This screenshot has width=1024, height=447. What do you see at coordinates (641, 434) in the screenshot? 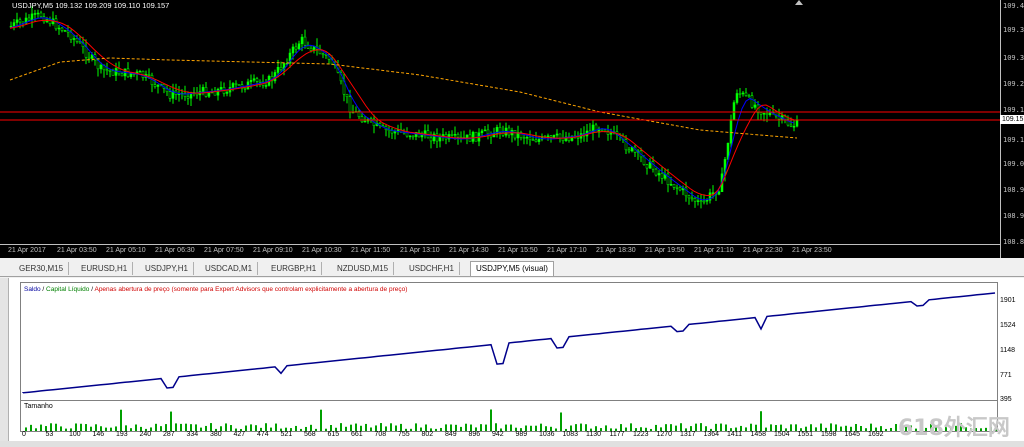
I see `trades-tick-label: 1223` at bounding box center [641, 434].